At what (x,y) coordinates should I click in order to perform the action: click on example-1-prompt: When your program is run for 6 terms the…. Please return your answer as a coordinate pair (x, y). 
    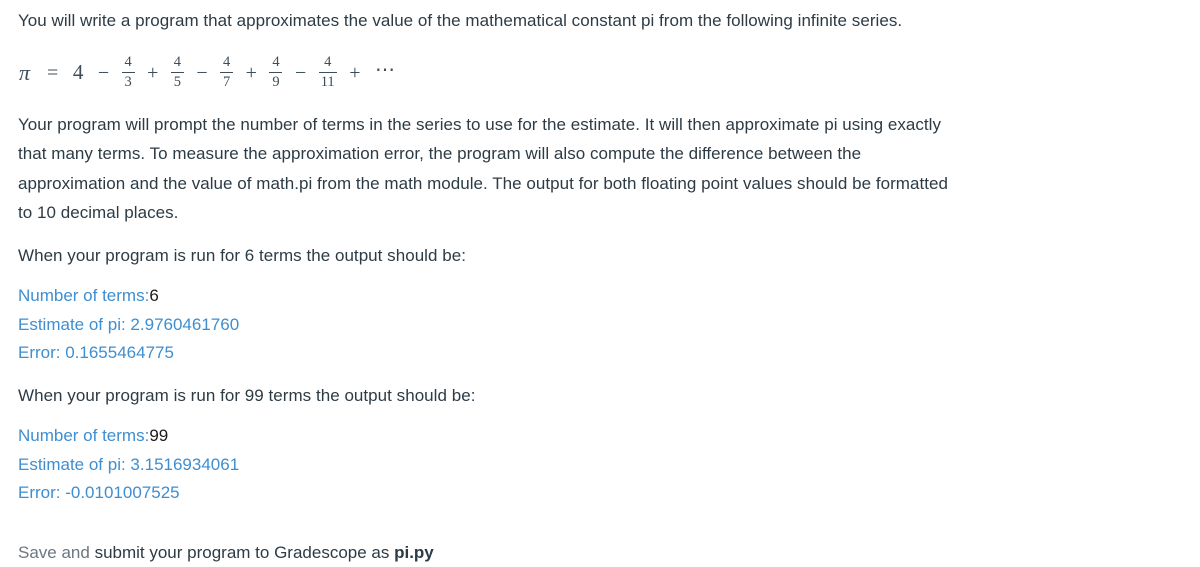
    Looking at the image, I should click on (242, 255).